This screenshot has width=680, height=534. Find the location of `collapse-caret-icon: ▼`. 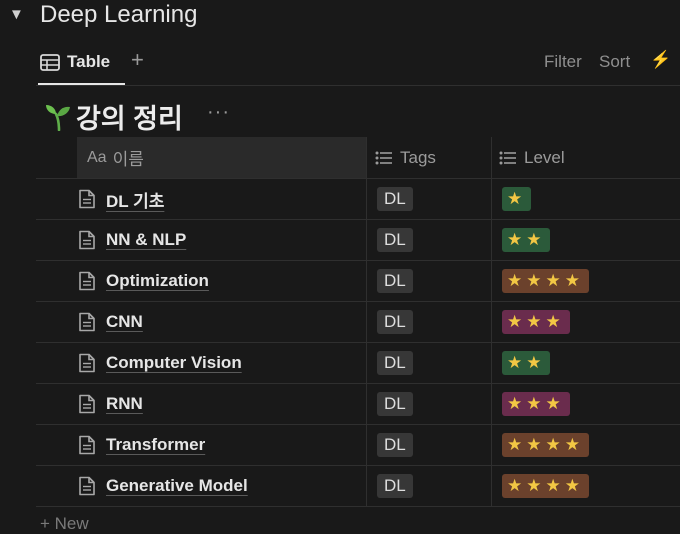

collapse-caret-icon: ▼ is located at coordinates (16, 14).